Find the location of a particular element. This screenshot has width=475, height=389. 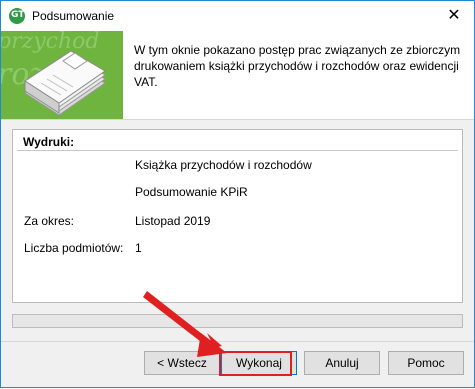

app-icon-text: GT is located at coordinates (18, 15).